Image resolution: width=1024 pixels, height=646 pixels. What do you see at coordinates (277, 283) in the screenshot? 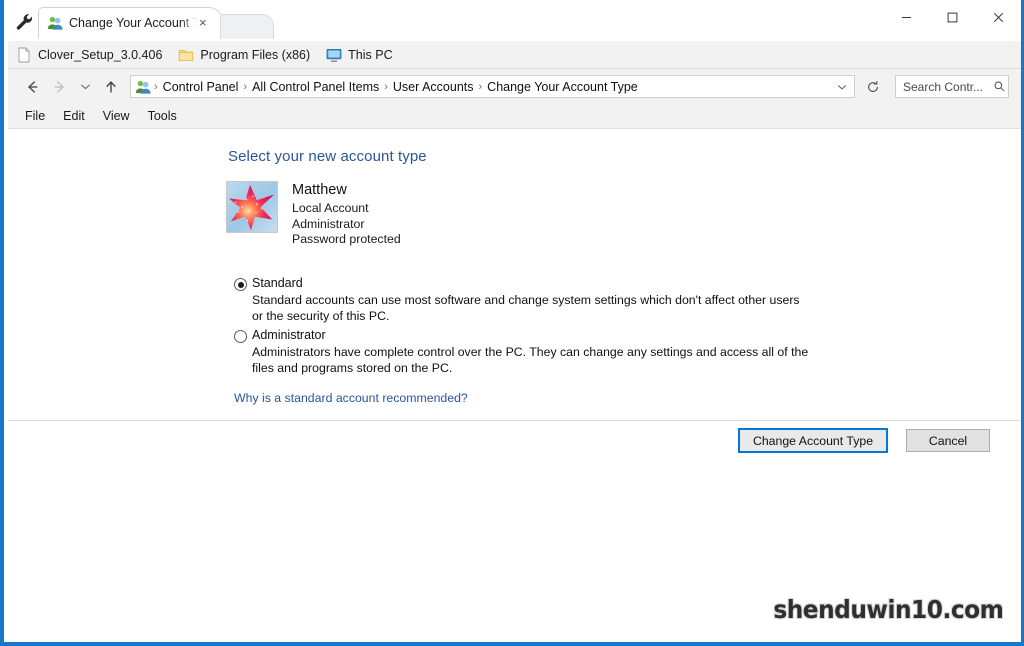
I see `radio-standard-label: Standard` at bounding box center [277, 283].